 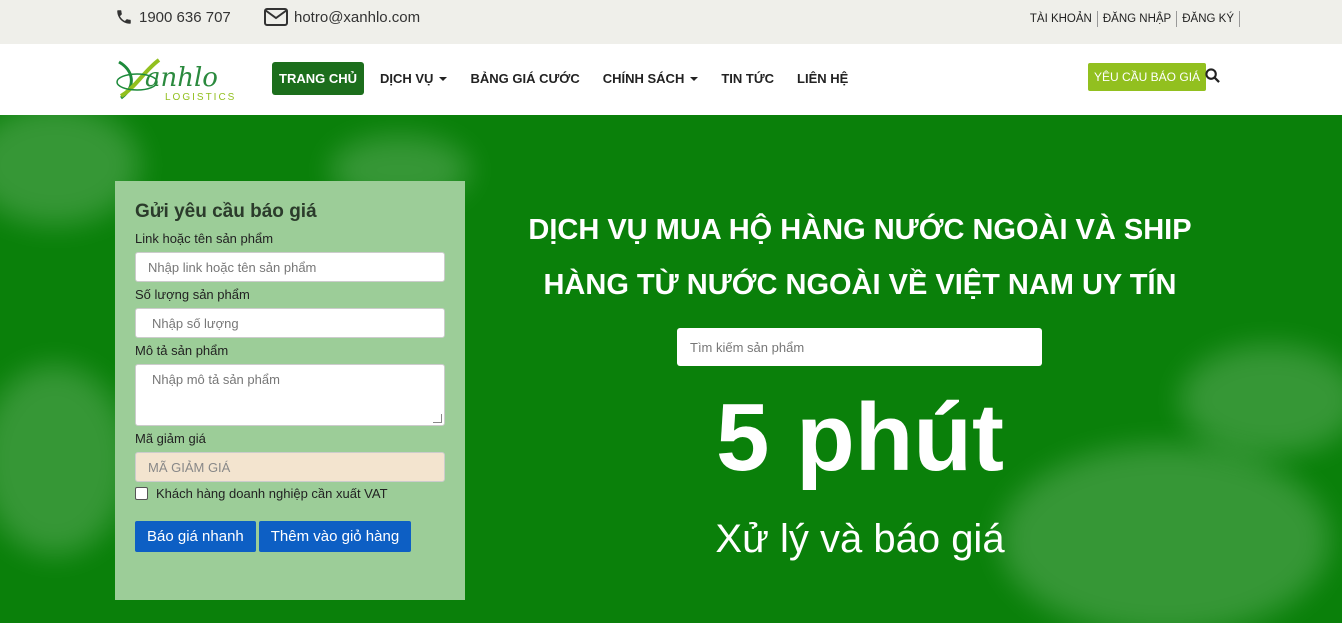 I want to click on phone-contact: 1900 636 707, so click(x=173, y=17).